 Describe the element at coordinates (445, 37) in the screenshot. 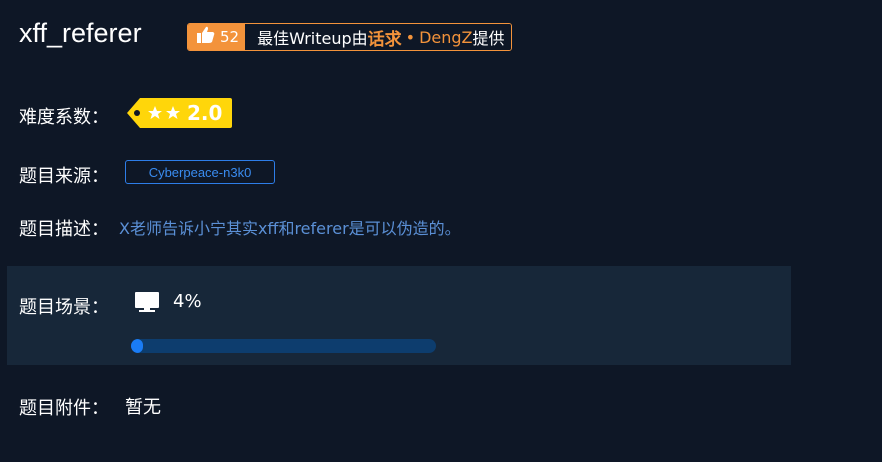

I see `writeup-contributor: DengZ` at that location.